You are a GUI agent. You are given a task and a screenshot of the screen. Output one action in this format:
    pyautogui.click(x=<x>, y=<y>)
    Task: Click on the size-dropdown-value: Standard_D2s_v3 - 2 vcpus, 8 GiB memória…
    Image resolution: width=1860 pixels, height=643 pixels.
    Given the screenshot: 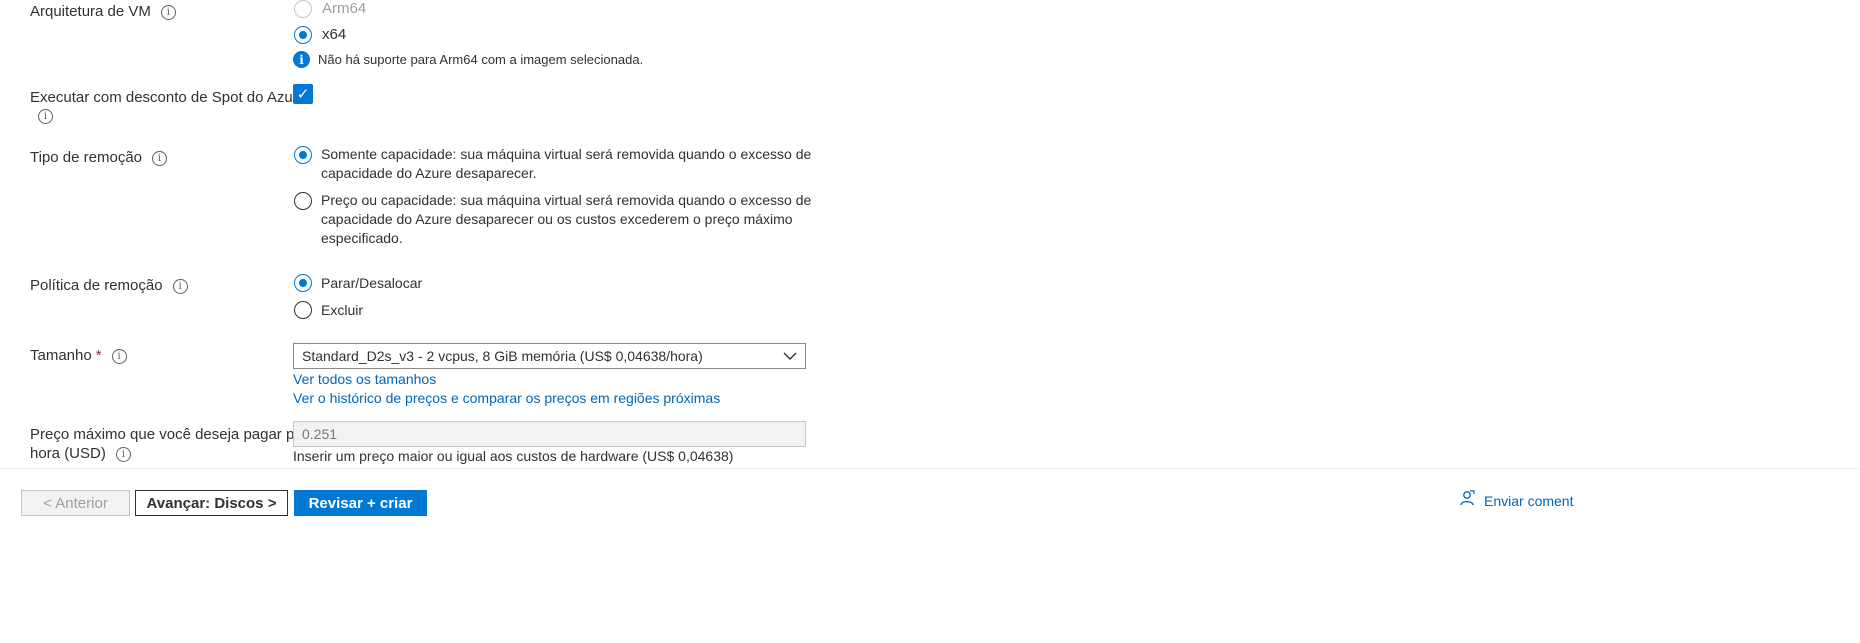 What is the action you would take?
    pyautogui.click(x=502, y=356)
    